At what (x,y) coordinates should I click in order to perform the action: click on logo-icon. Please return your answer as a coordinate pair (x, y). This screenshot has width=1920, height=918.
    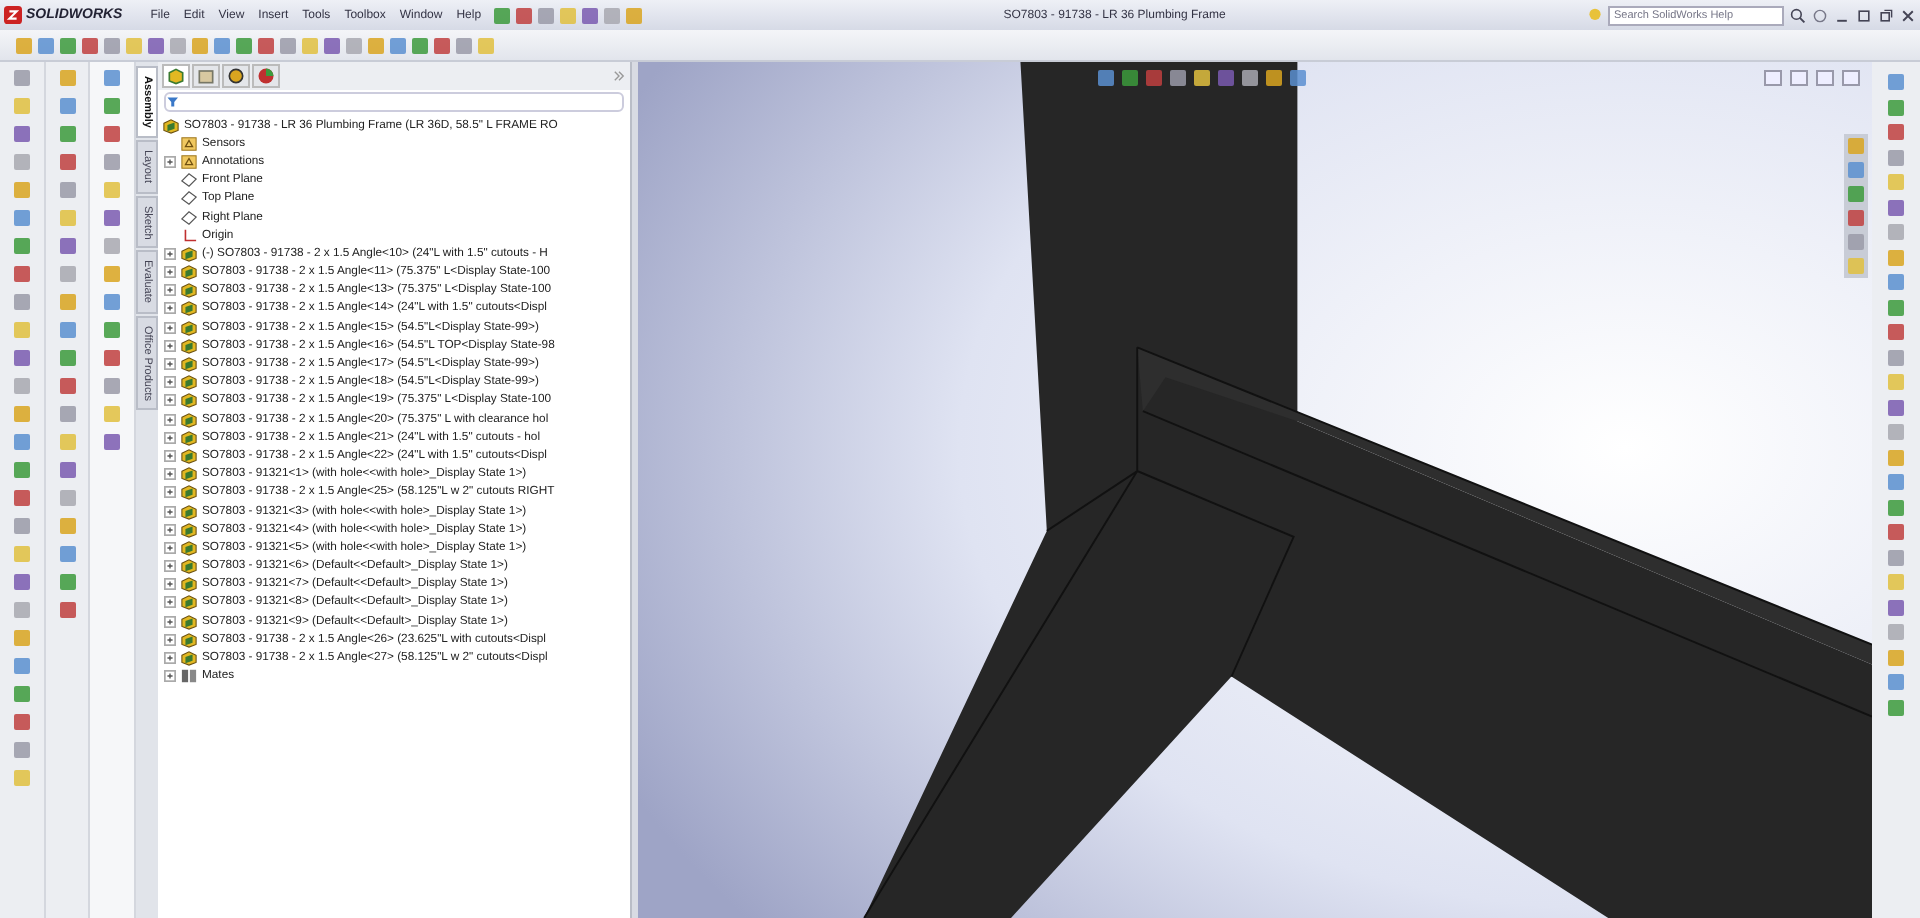
    Looking at the image, I should click on (13, 15).